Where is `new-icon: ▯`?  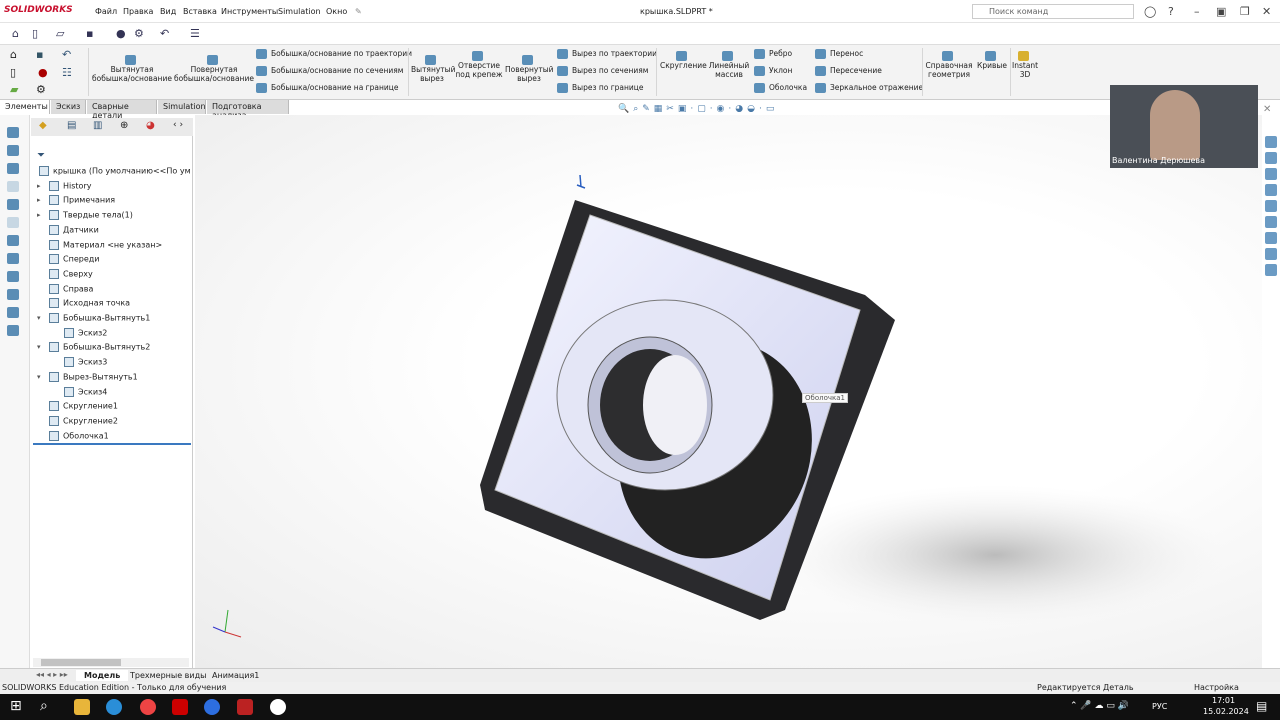 new-icon: ▯ is located at coordinates (35, 33).